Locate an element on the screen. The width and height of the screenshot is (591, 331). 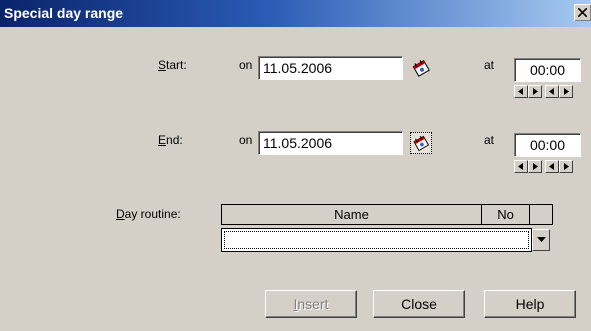
start-hour-decrement-button is located at coordinates (521, 91).